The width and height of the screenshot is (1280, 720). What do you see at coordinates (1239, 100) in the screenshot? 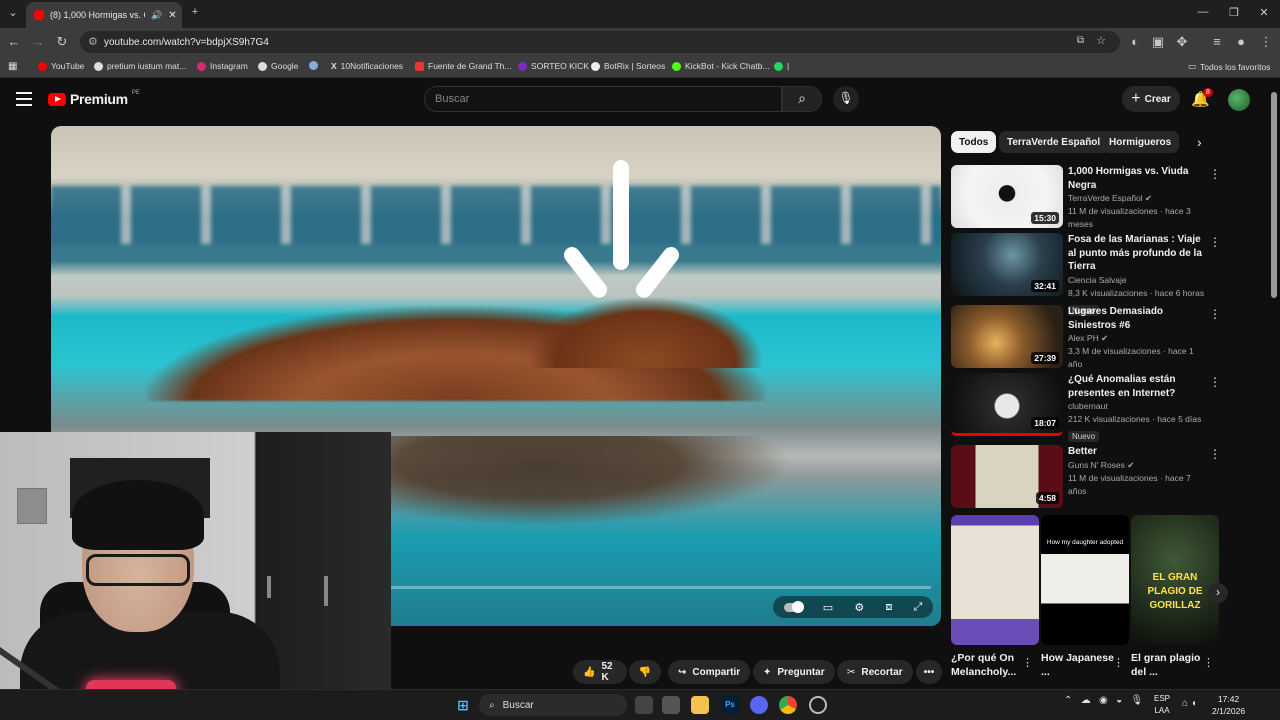
I see `account-avatar` at bounding box center [1239, 100].